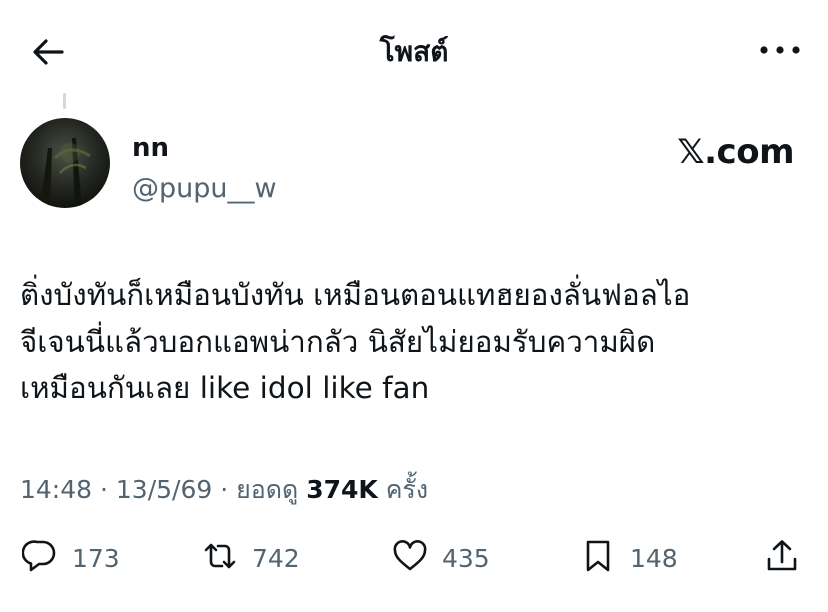  I want to click on share-button, so click(782, 558).